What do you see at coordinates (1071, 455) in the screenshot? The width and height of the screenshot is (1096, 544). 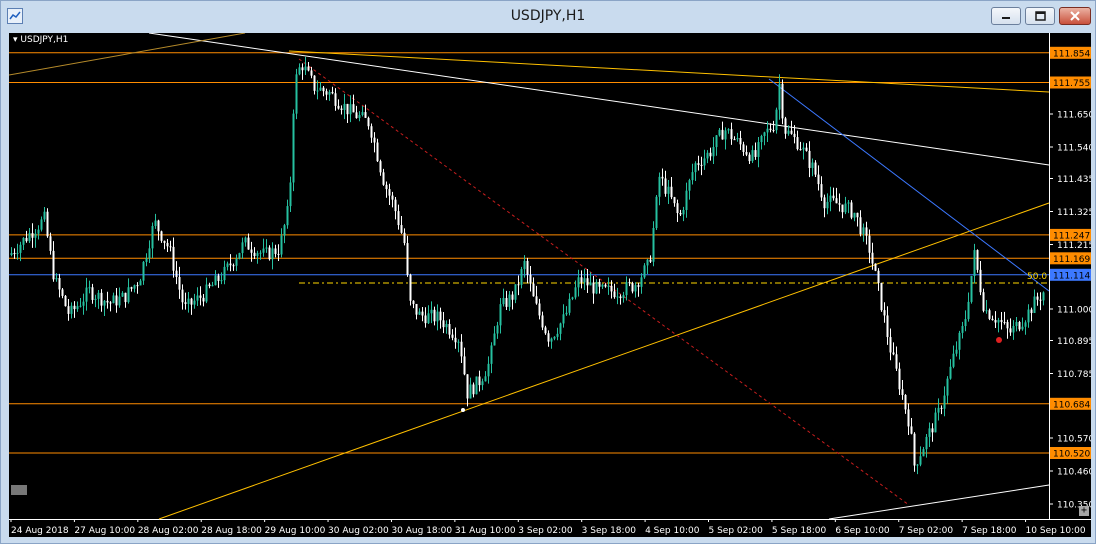 I see `level-tag-label: 110.520` at bounding box center [1071, 455].